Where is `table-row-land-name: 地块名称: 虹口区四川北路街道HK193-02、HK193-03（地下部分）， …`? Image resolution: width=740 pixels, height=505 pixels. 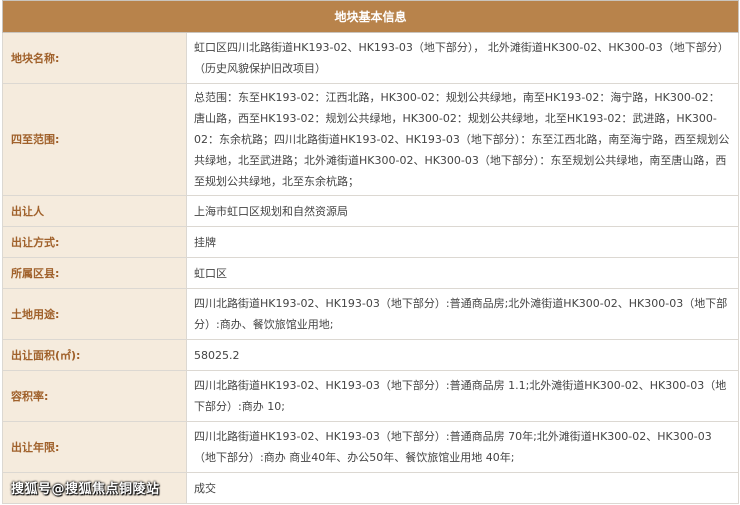
table-row-land-name: 地块名称: 虹口区四川北路街道HK193-02、HK193-03（地下部分）， … is located at coordinates (371, 58).